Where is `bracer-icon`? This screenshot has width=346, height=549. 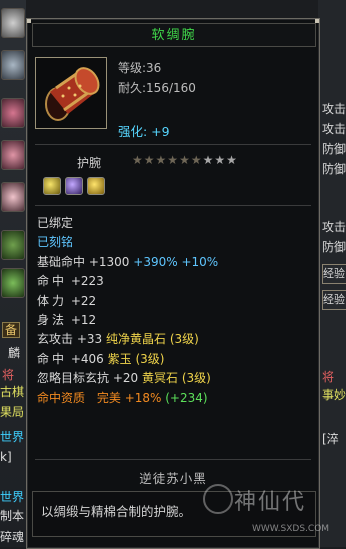 bracer-icon is located at coordinates (72, 94).